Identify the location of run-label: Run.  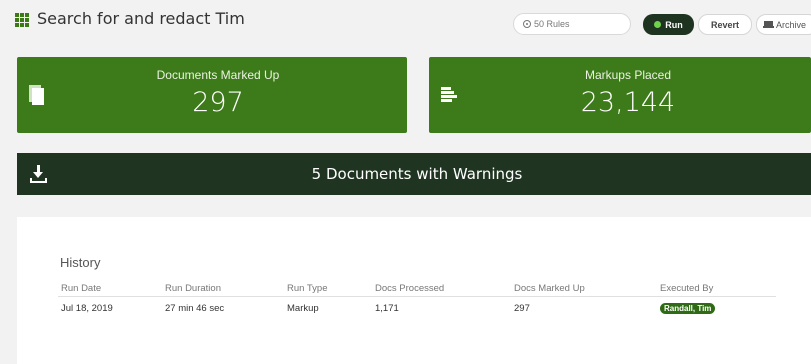
(674, 24).